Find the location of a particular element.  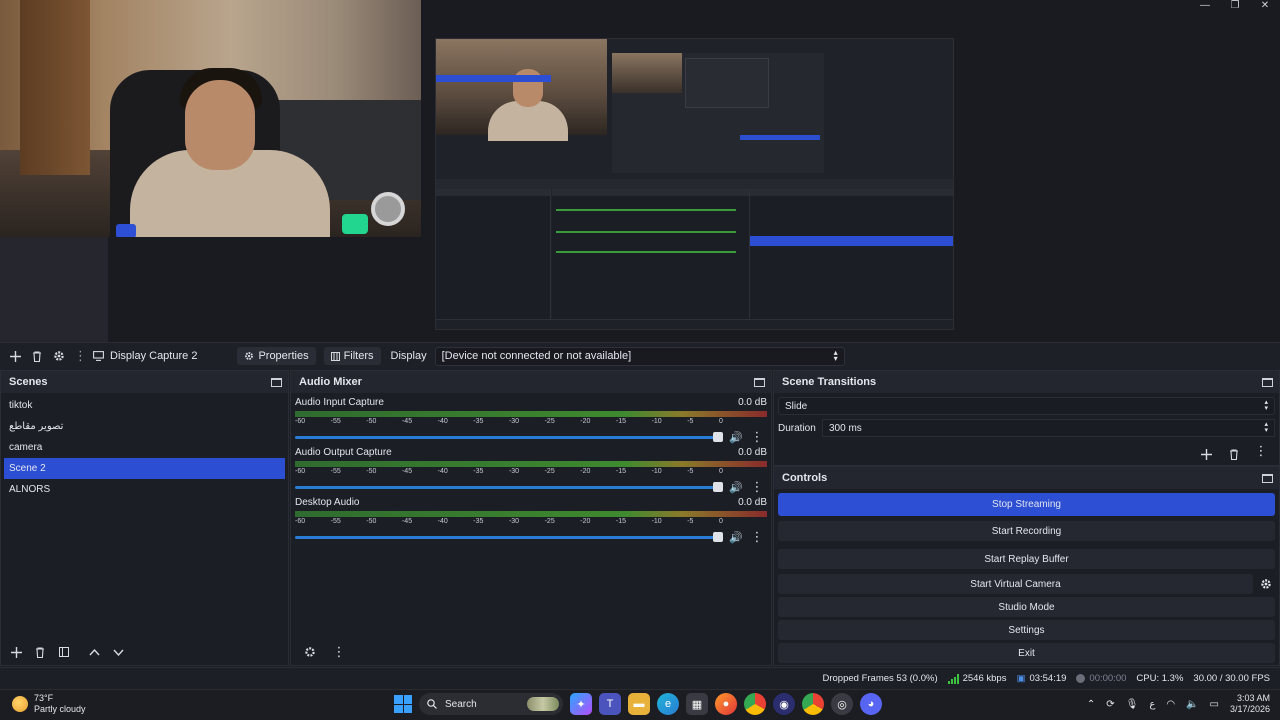

copilot-icon: ✦ is located at coordinates (581, 704).